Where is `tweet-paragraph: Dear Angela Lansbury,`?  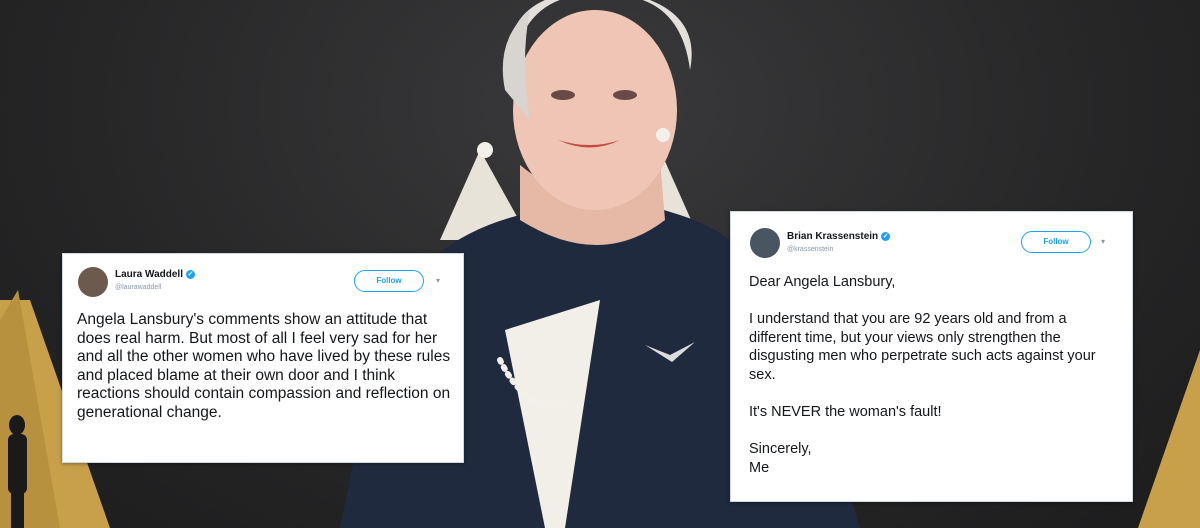 tweet-paragraph: Dear Angela Lansbury, is located at coordinates (822, 282).